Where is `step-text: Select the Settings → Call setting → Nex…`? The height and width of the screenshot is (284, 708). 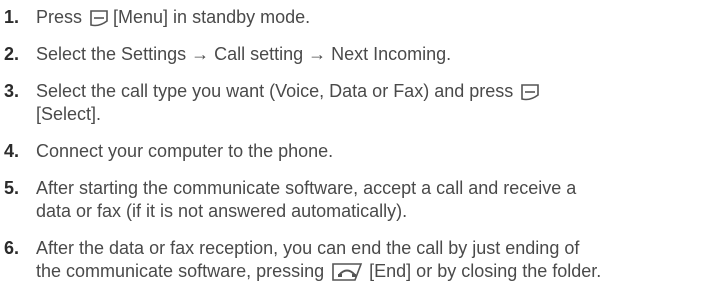
step-text: Select the Settings → Call setting → Nex… is located at coordinates (244, 54).